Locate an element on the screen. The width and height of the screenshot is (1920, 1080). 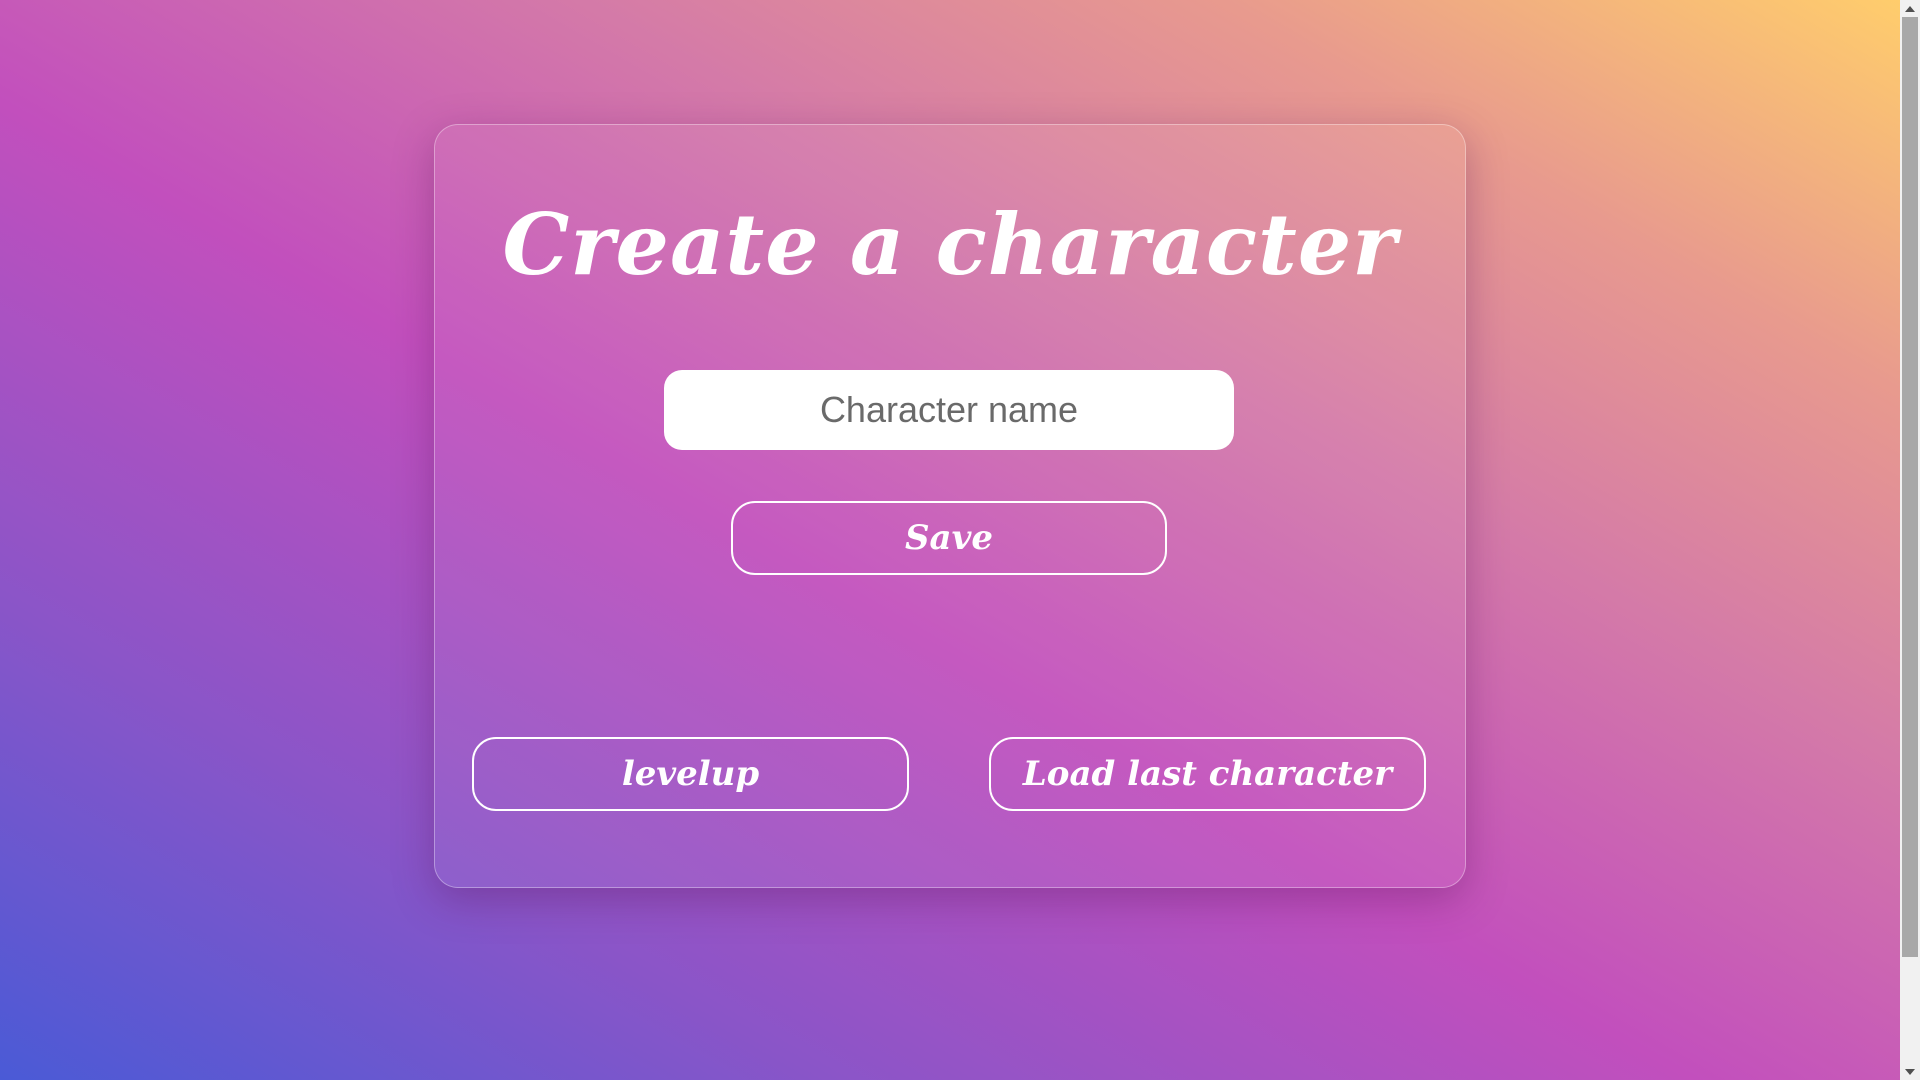
save-button-label: Save is located at coordinates (949, 538).